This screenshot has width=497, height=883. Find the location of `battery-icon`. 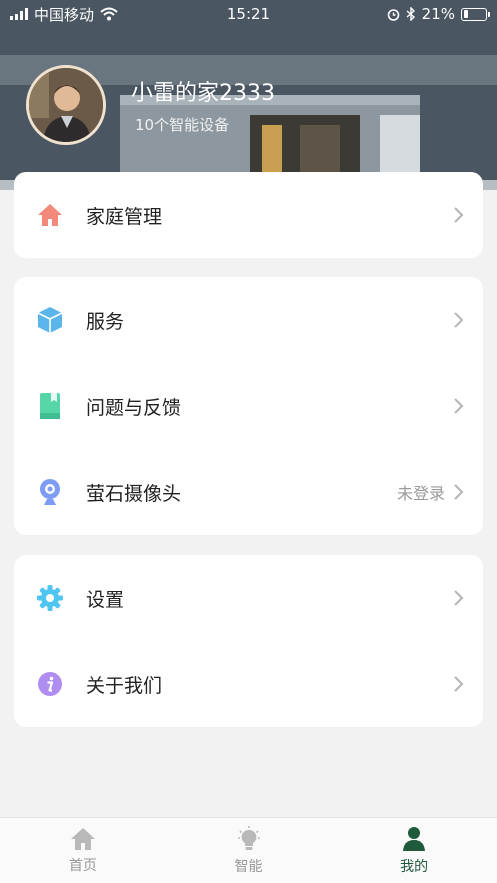

battery-icon is located at coordinates (475, 14).